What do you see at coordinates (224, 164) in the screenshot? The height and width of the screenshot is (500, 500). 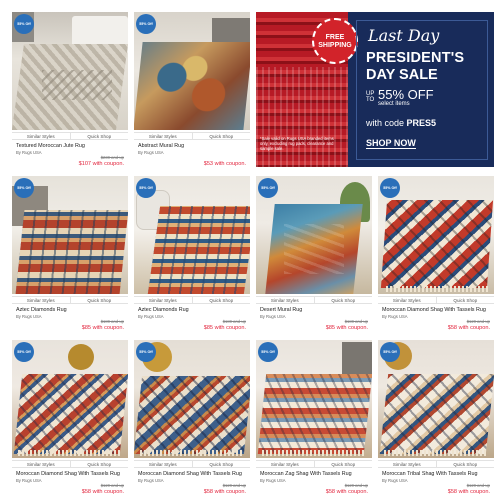 I see `coupon-price: $53 with coupon.` at bounding box center [224, 164].